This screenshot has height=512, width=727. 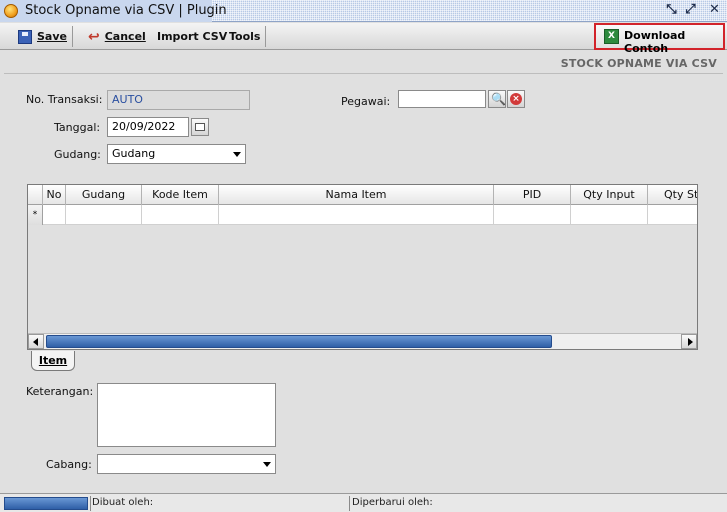 What do you see at coordinates (366, 101) in the screenshot?
I see `pegawai-label: Pegawai:` at bounding box center [366, 101].